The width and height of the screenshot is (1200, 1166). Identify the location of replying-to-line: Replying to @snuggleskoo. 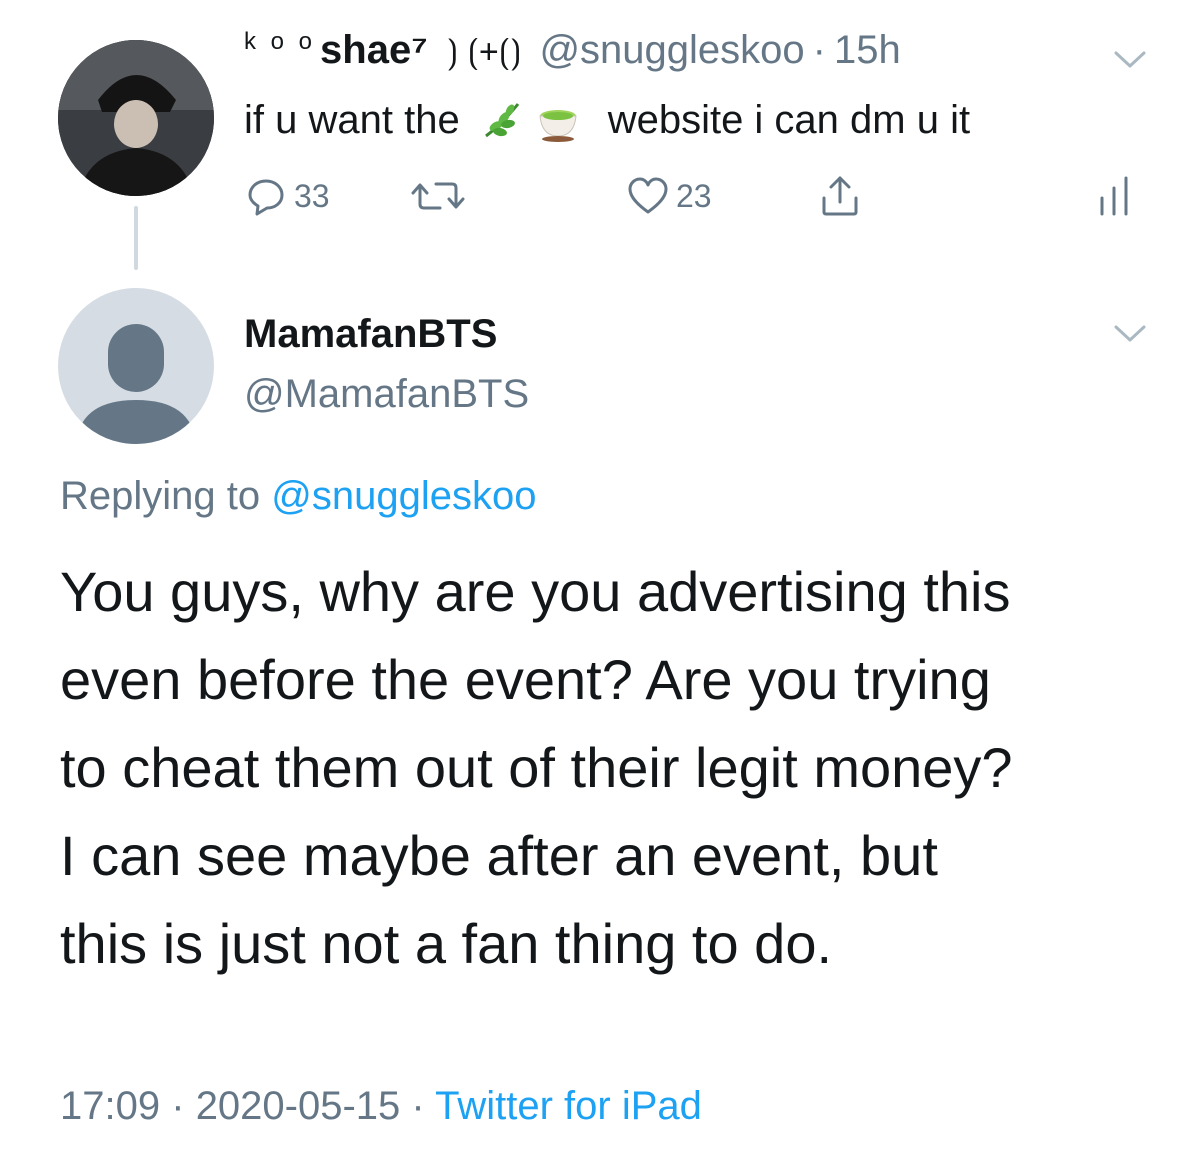
(298, 496).